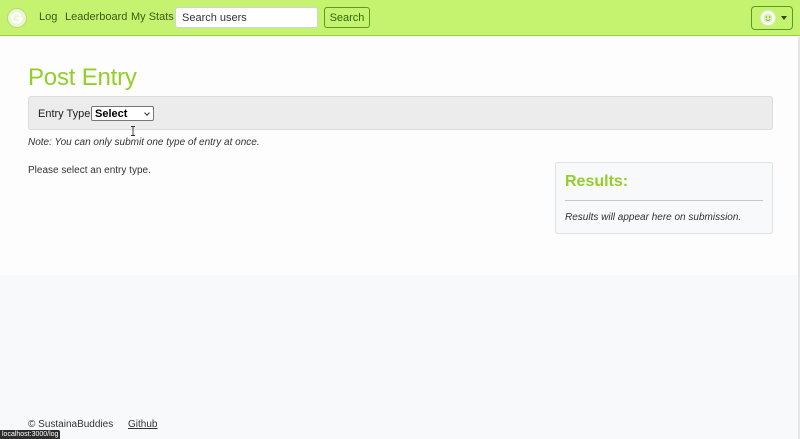 The image size is (800, 439). What do you see at coordinates (82, 77) in the screenshot?
I see `page-title: Post Entry` at bounding box center [82, 77].